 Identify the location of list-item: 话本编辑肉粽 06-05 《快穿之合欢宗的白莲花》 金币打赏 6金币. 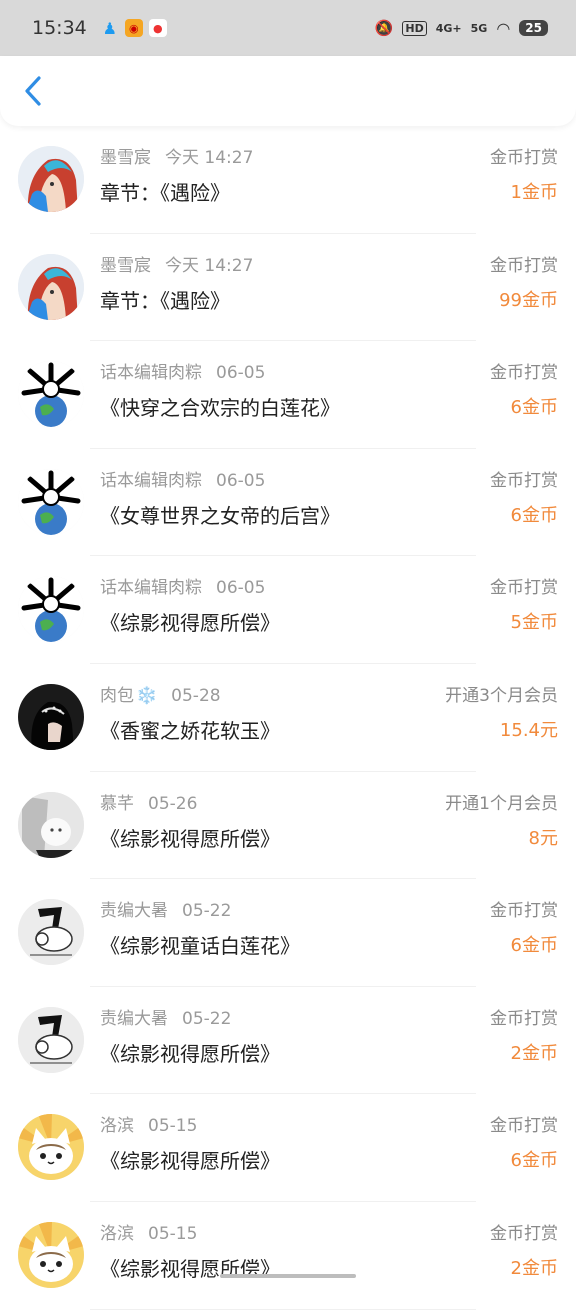
(288, 395).